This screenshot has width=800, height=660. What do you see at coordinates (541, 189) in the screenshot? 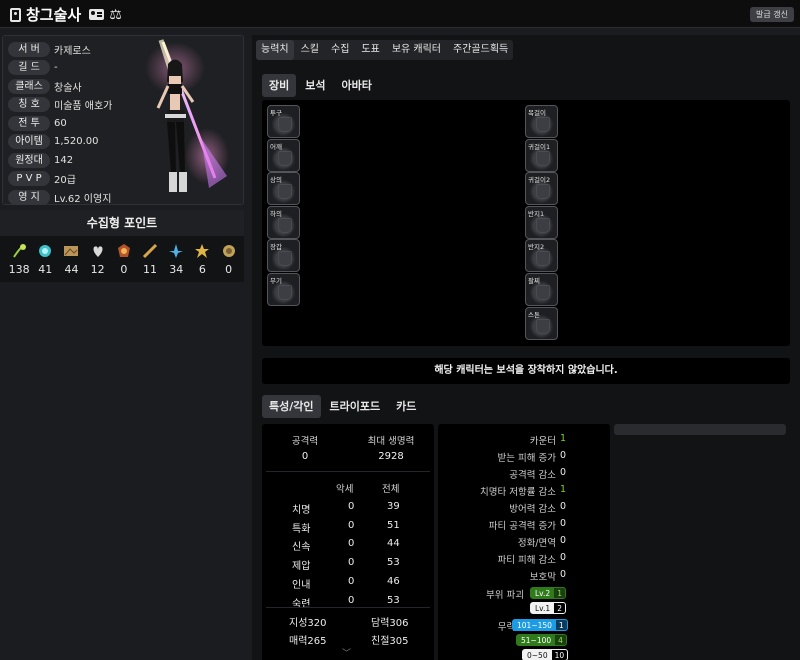
I see `accessory-slot: 귀걸이2` at bounding box center [541, 189].